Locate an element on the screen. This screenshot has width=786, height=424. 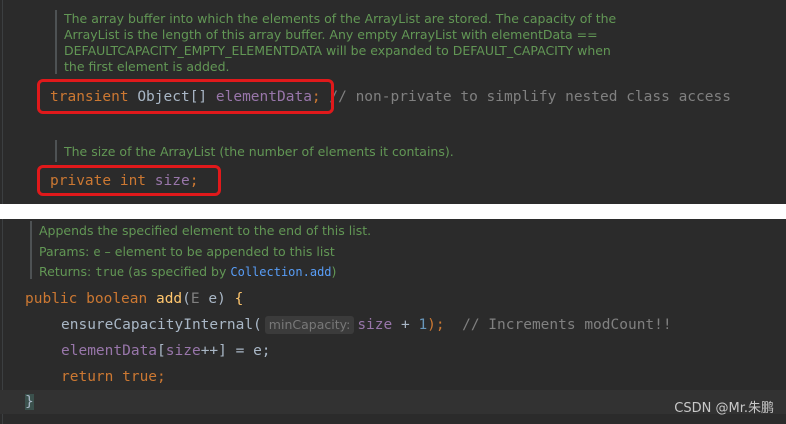
number-one: 1 is located at coordinates (423, 325).